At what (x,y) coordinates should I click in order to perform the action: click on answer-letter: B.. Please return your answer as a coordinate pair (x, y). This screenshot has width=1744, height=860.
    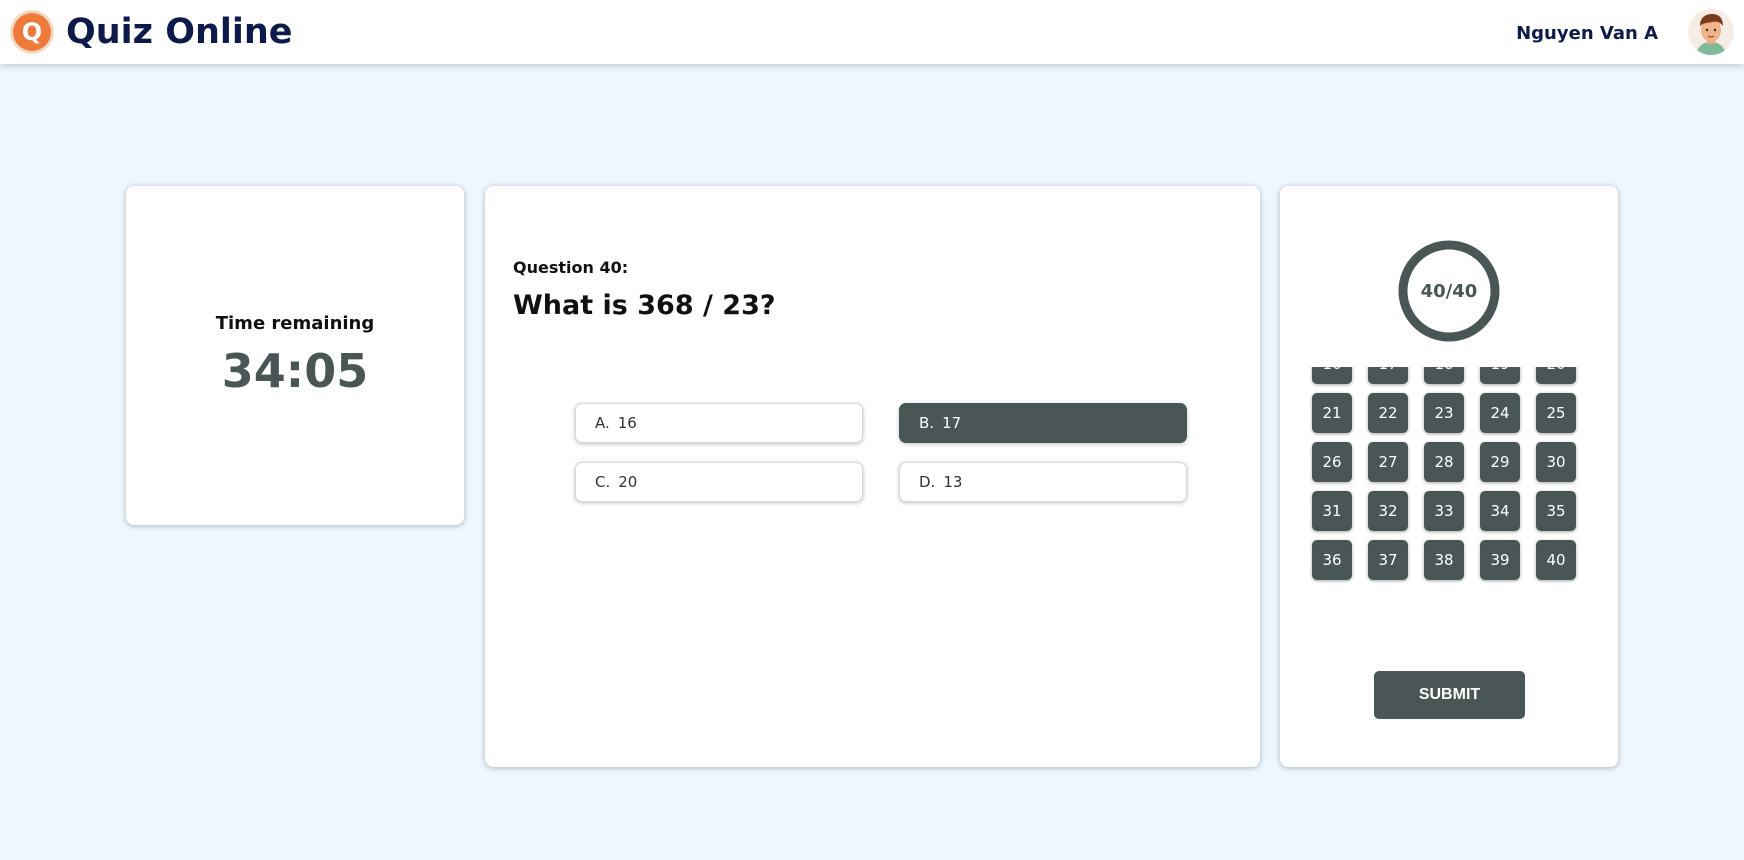
    Looking at the image, I should click on (927, 423).